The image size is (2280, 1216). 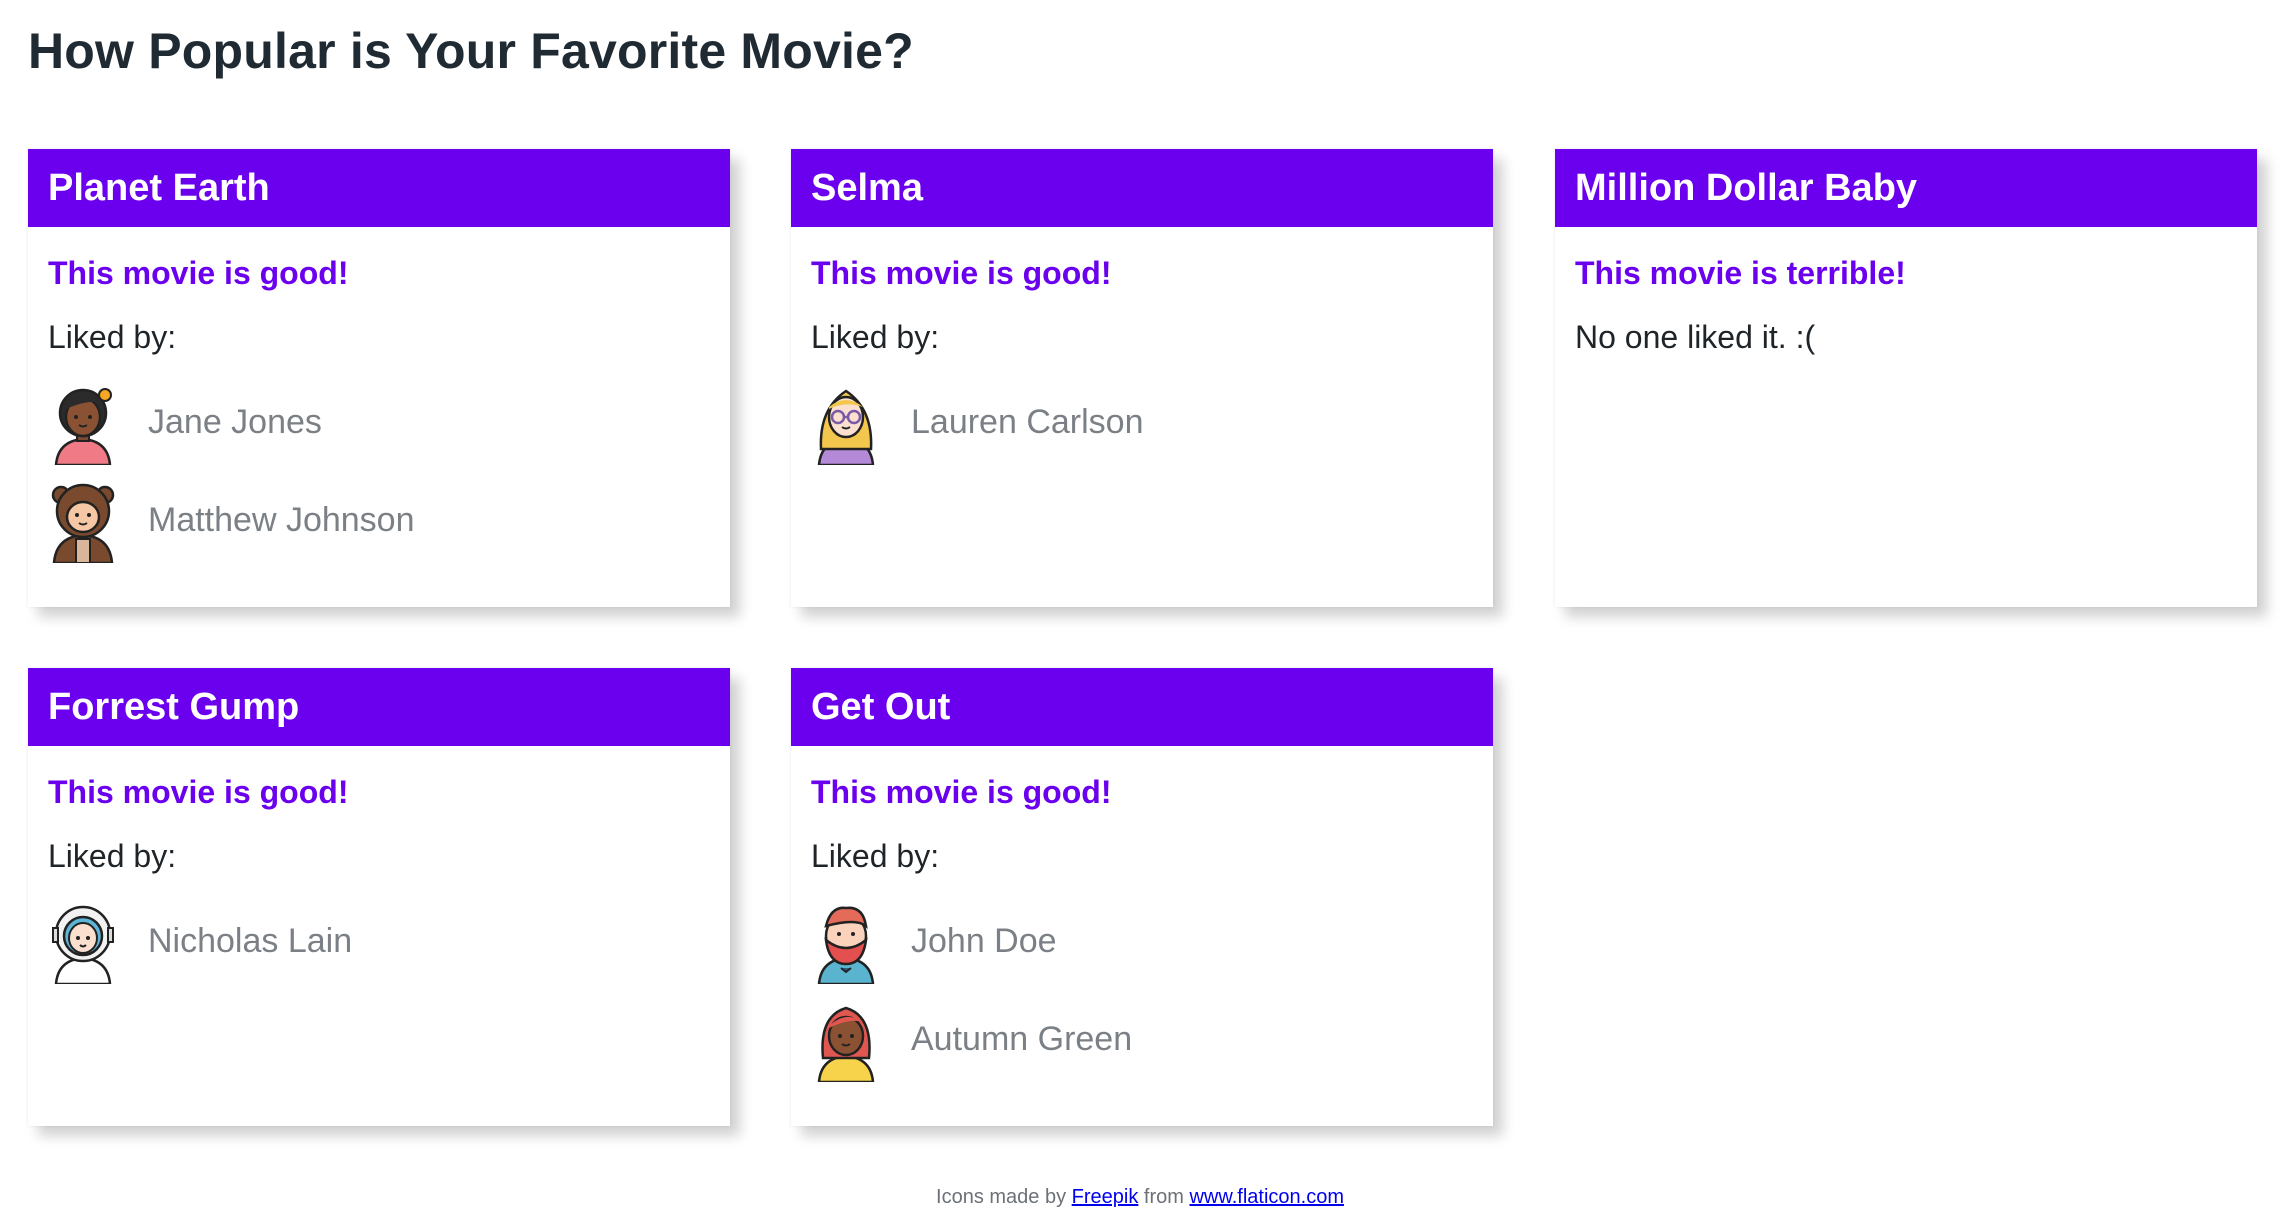 I want to click on liker-name: Lauren Carlson, so click(x=1027, y=421).